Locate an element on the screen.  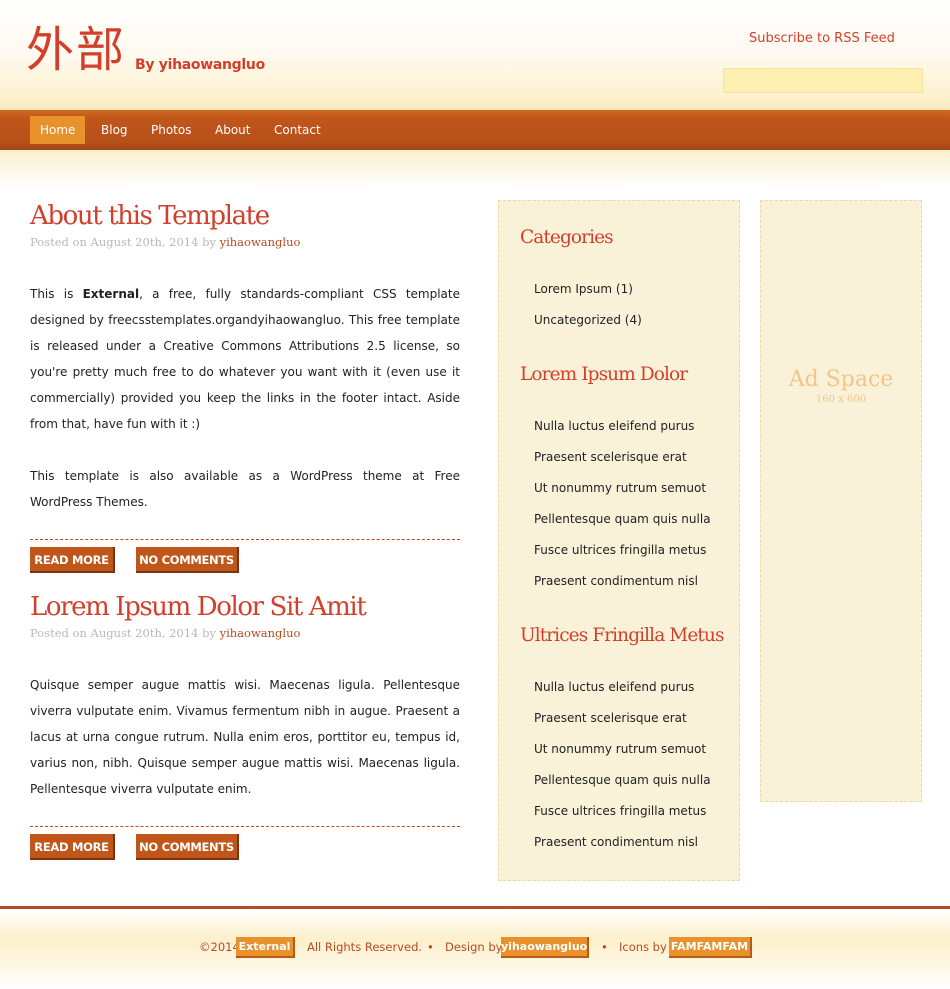
footer-icons-link: FAMFAMFAM is located at coordinates (710, 947).